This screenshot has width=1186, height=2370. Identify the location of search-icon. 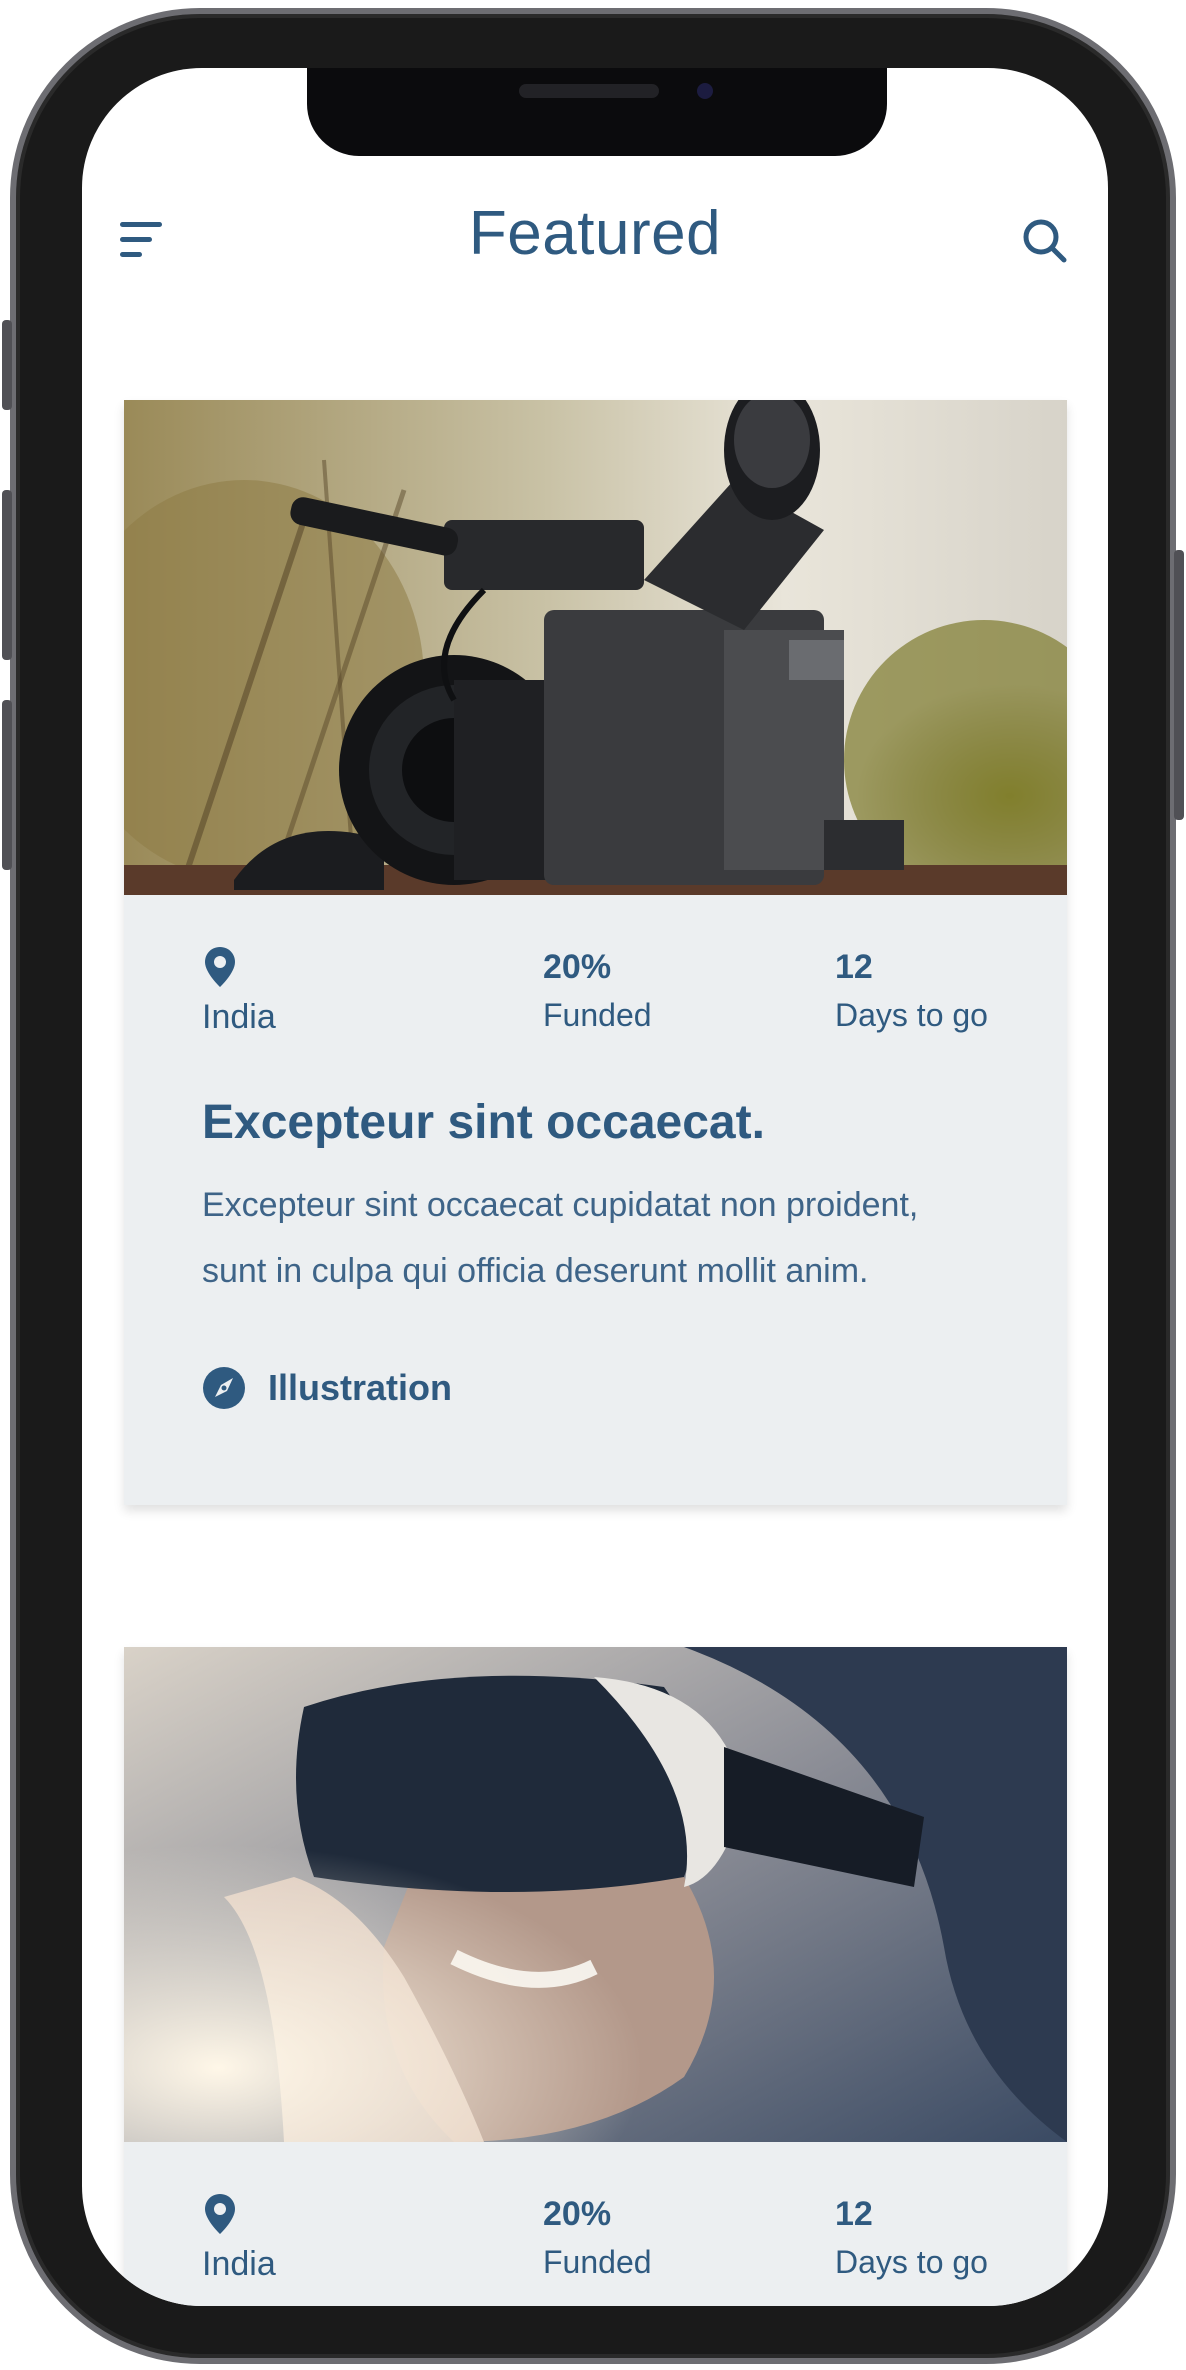
(1045, 241).